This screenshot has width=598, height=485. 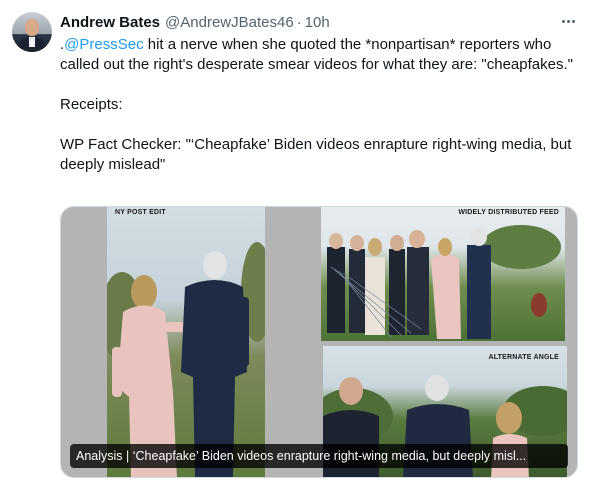 I want to click on photo-ny-post-edit: NY POST EDIT, so click(x=186, y=342).